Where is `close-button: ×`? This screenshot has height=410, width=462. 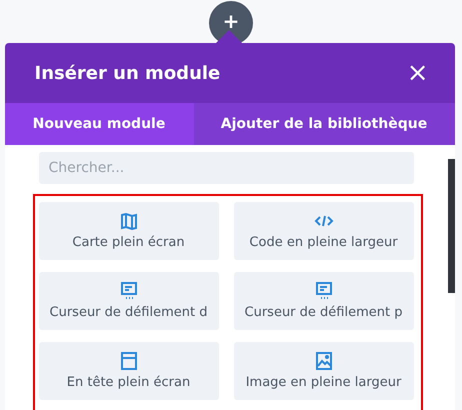
close-button: × is located at coordinates (417, 73).